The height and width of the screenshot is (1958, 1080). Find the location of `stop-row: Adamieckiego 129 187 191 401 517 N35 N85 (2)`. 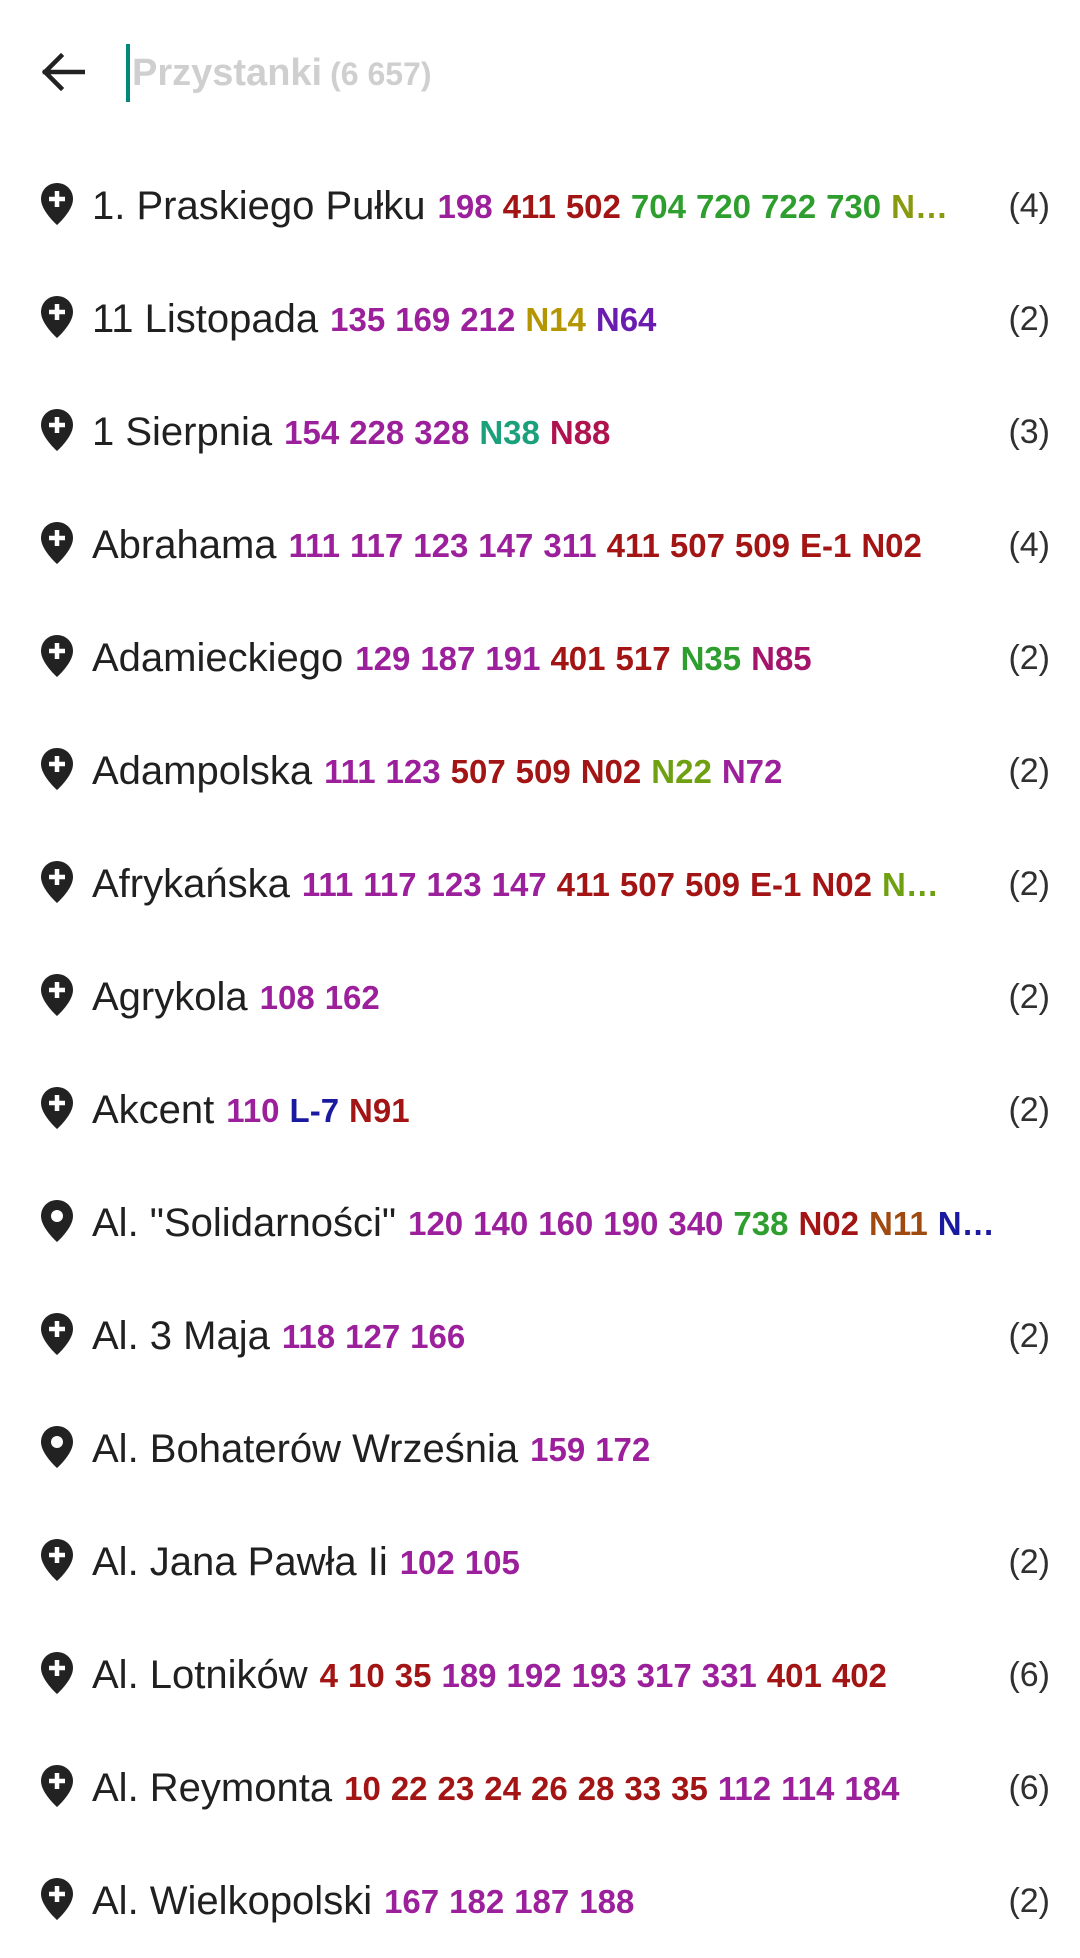

stop-row: Adamieckiego 129 187 191 401 517 N35 N85 (2) is located at coordinates (540, 658).